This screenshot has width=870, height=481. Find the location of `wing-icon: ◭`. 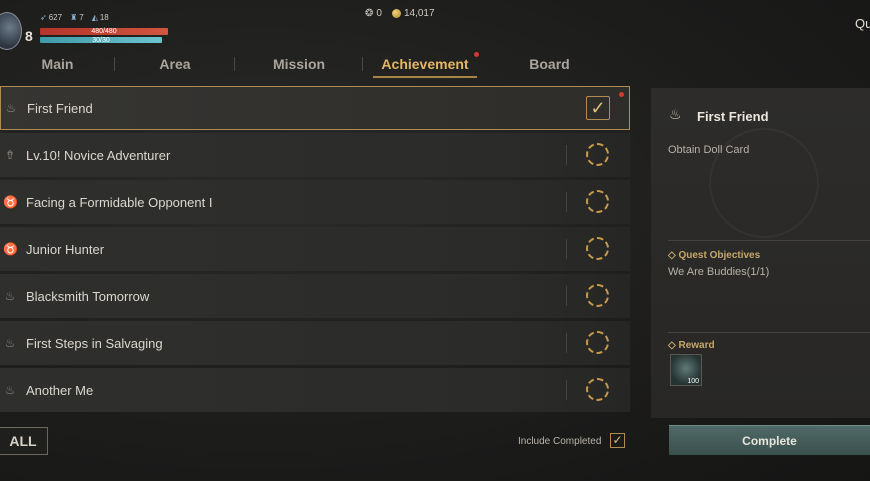

wing-icon: ◭ is located at coordinates (94, 17).